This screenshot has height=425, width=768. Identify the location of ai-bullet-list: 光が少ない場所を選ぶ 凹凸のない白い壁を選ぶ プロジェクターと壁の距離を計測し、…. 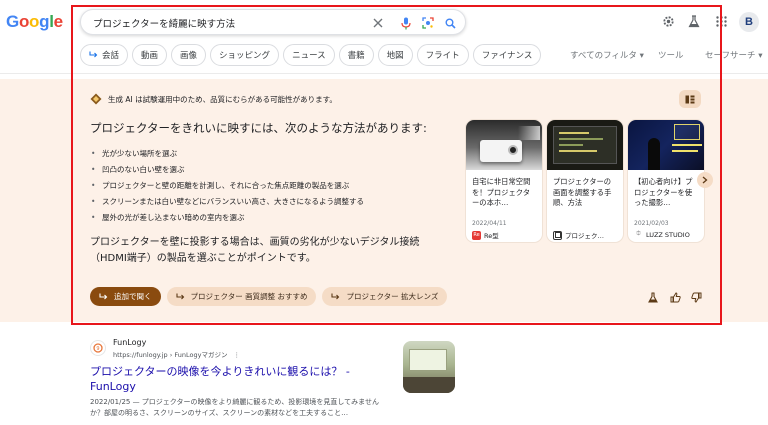
(227, 186).